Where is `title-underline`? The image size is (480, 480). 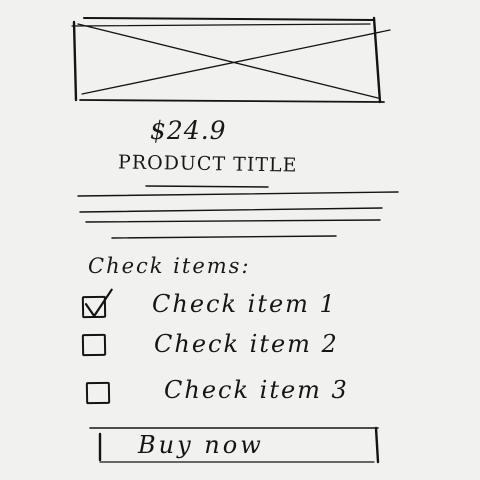
title-underline is located at coordinates (207, 186).